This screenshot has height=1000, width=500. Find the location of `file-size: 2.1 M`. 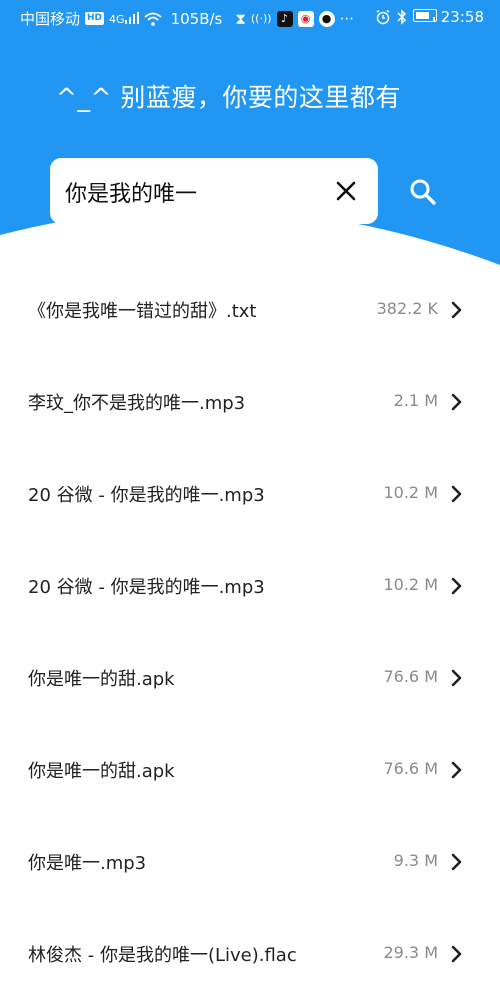

file-size: 2.1 M is located at coordinates (415, 400).